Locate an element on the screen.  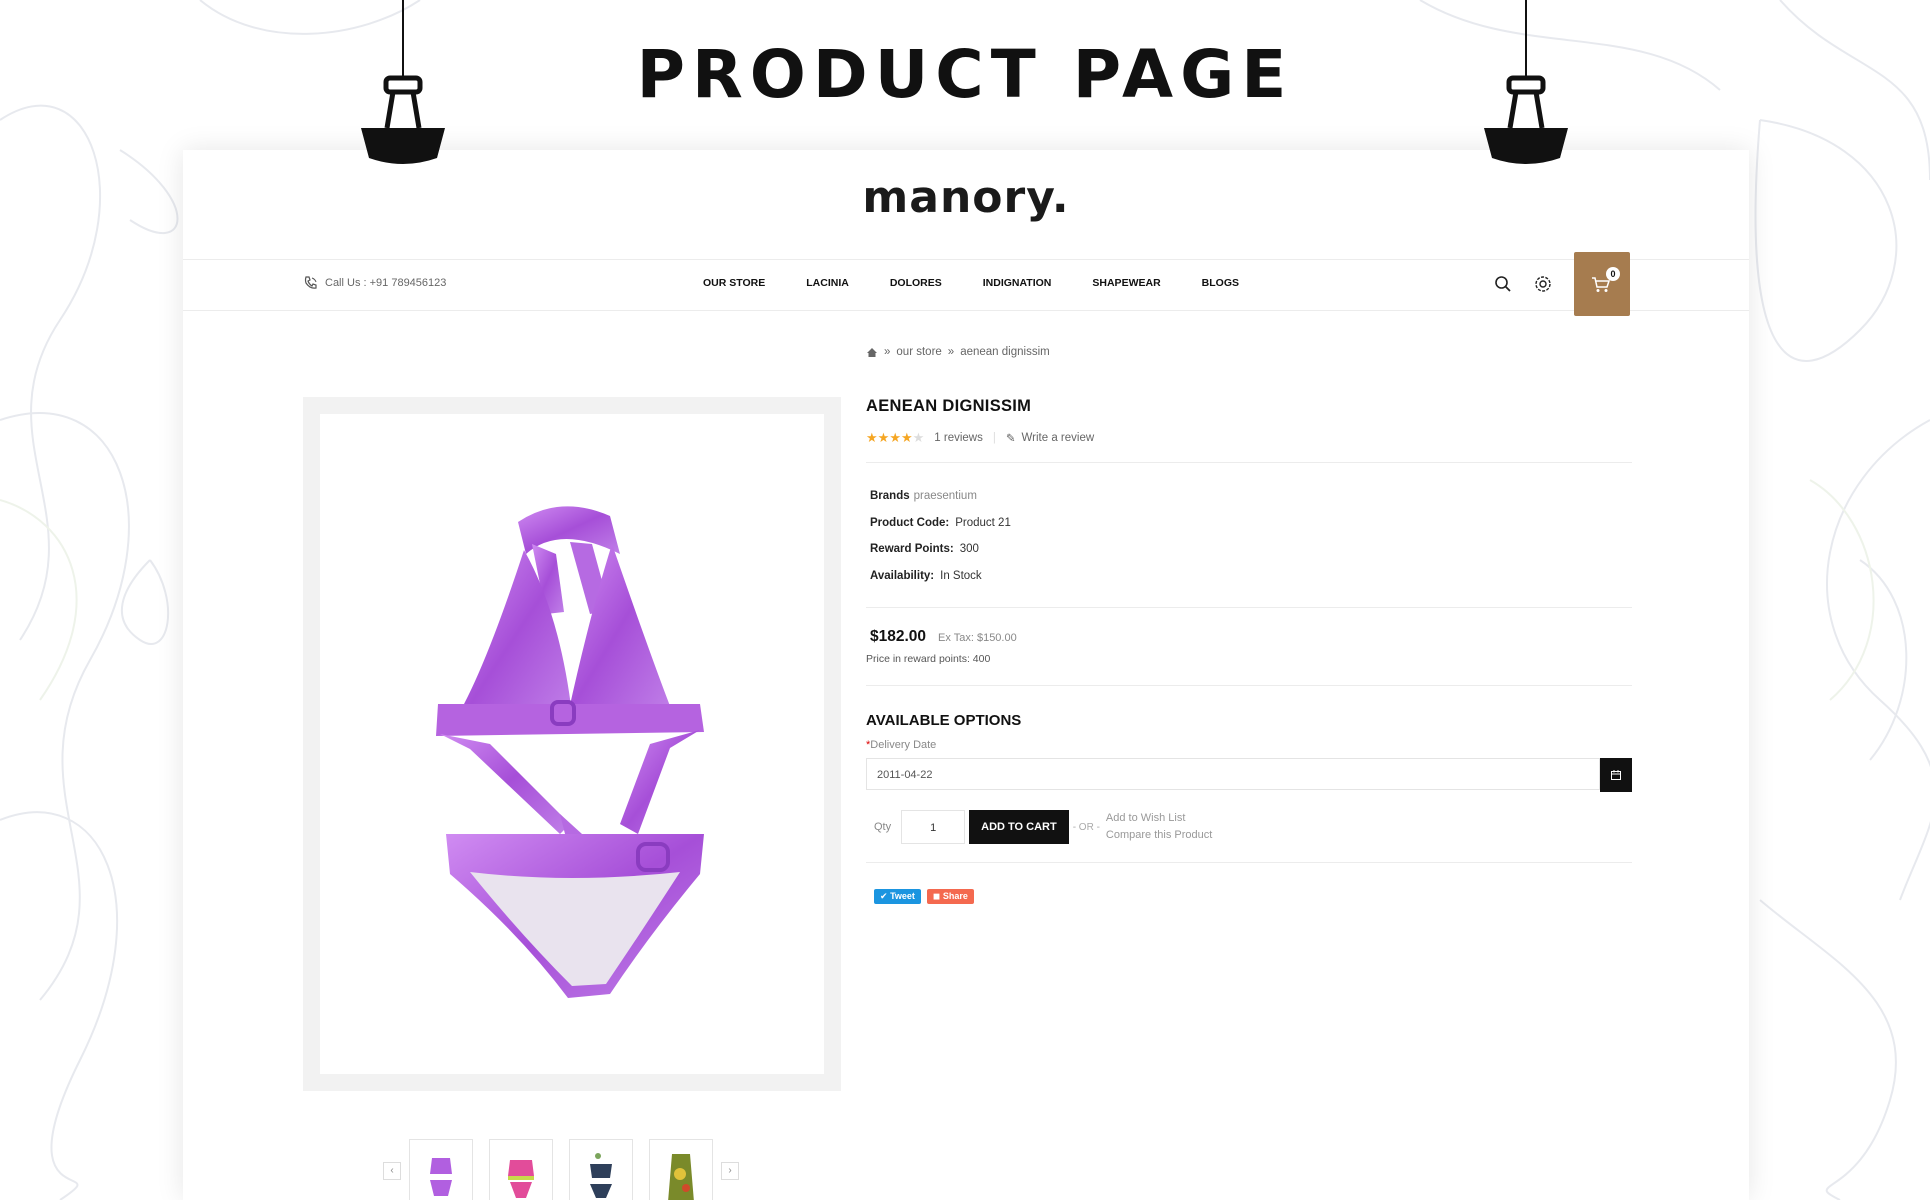
calendar-button is located at coordinates (1616, 775).